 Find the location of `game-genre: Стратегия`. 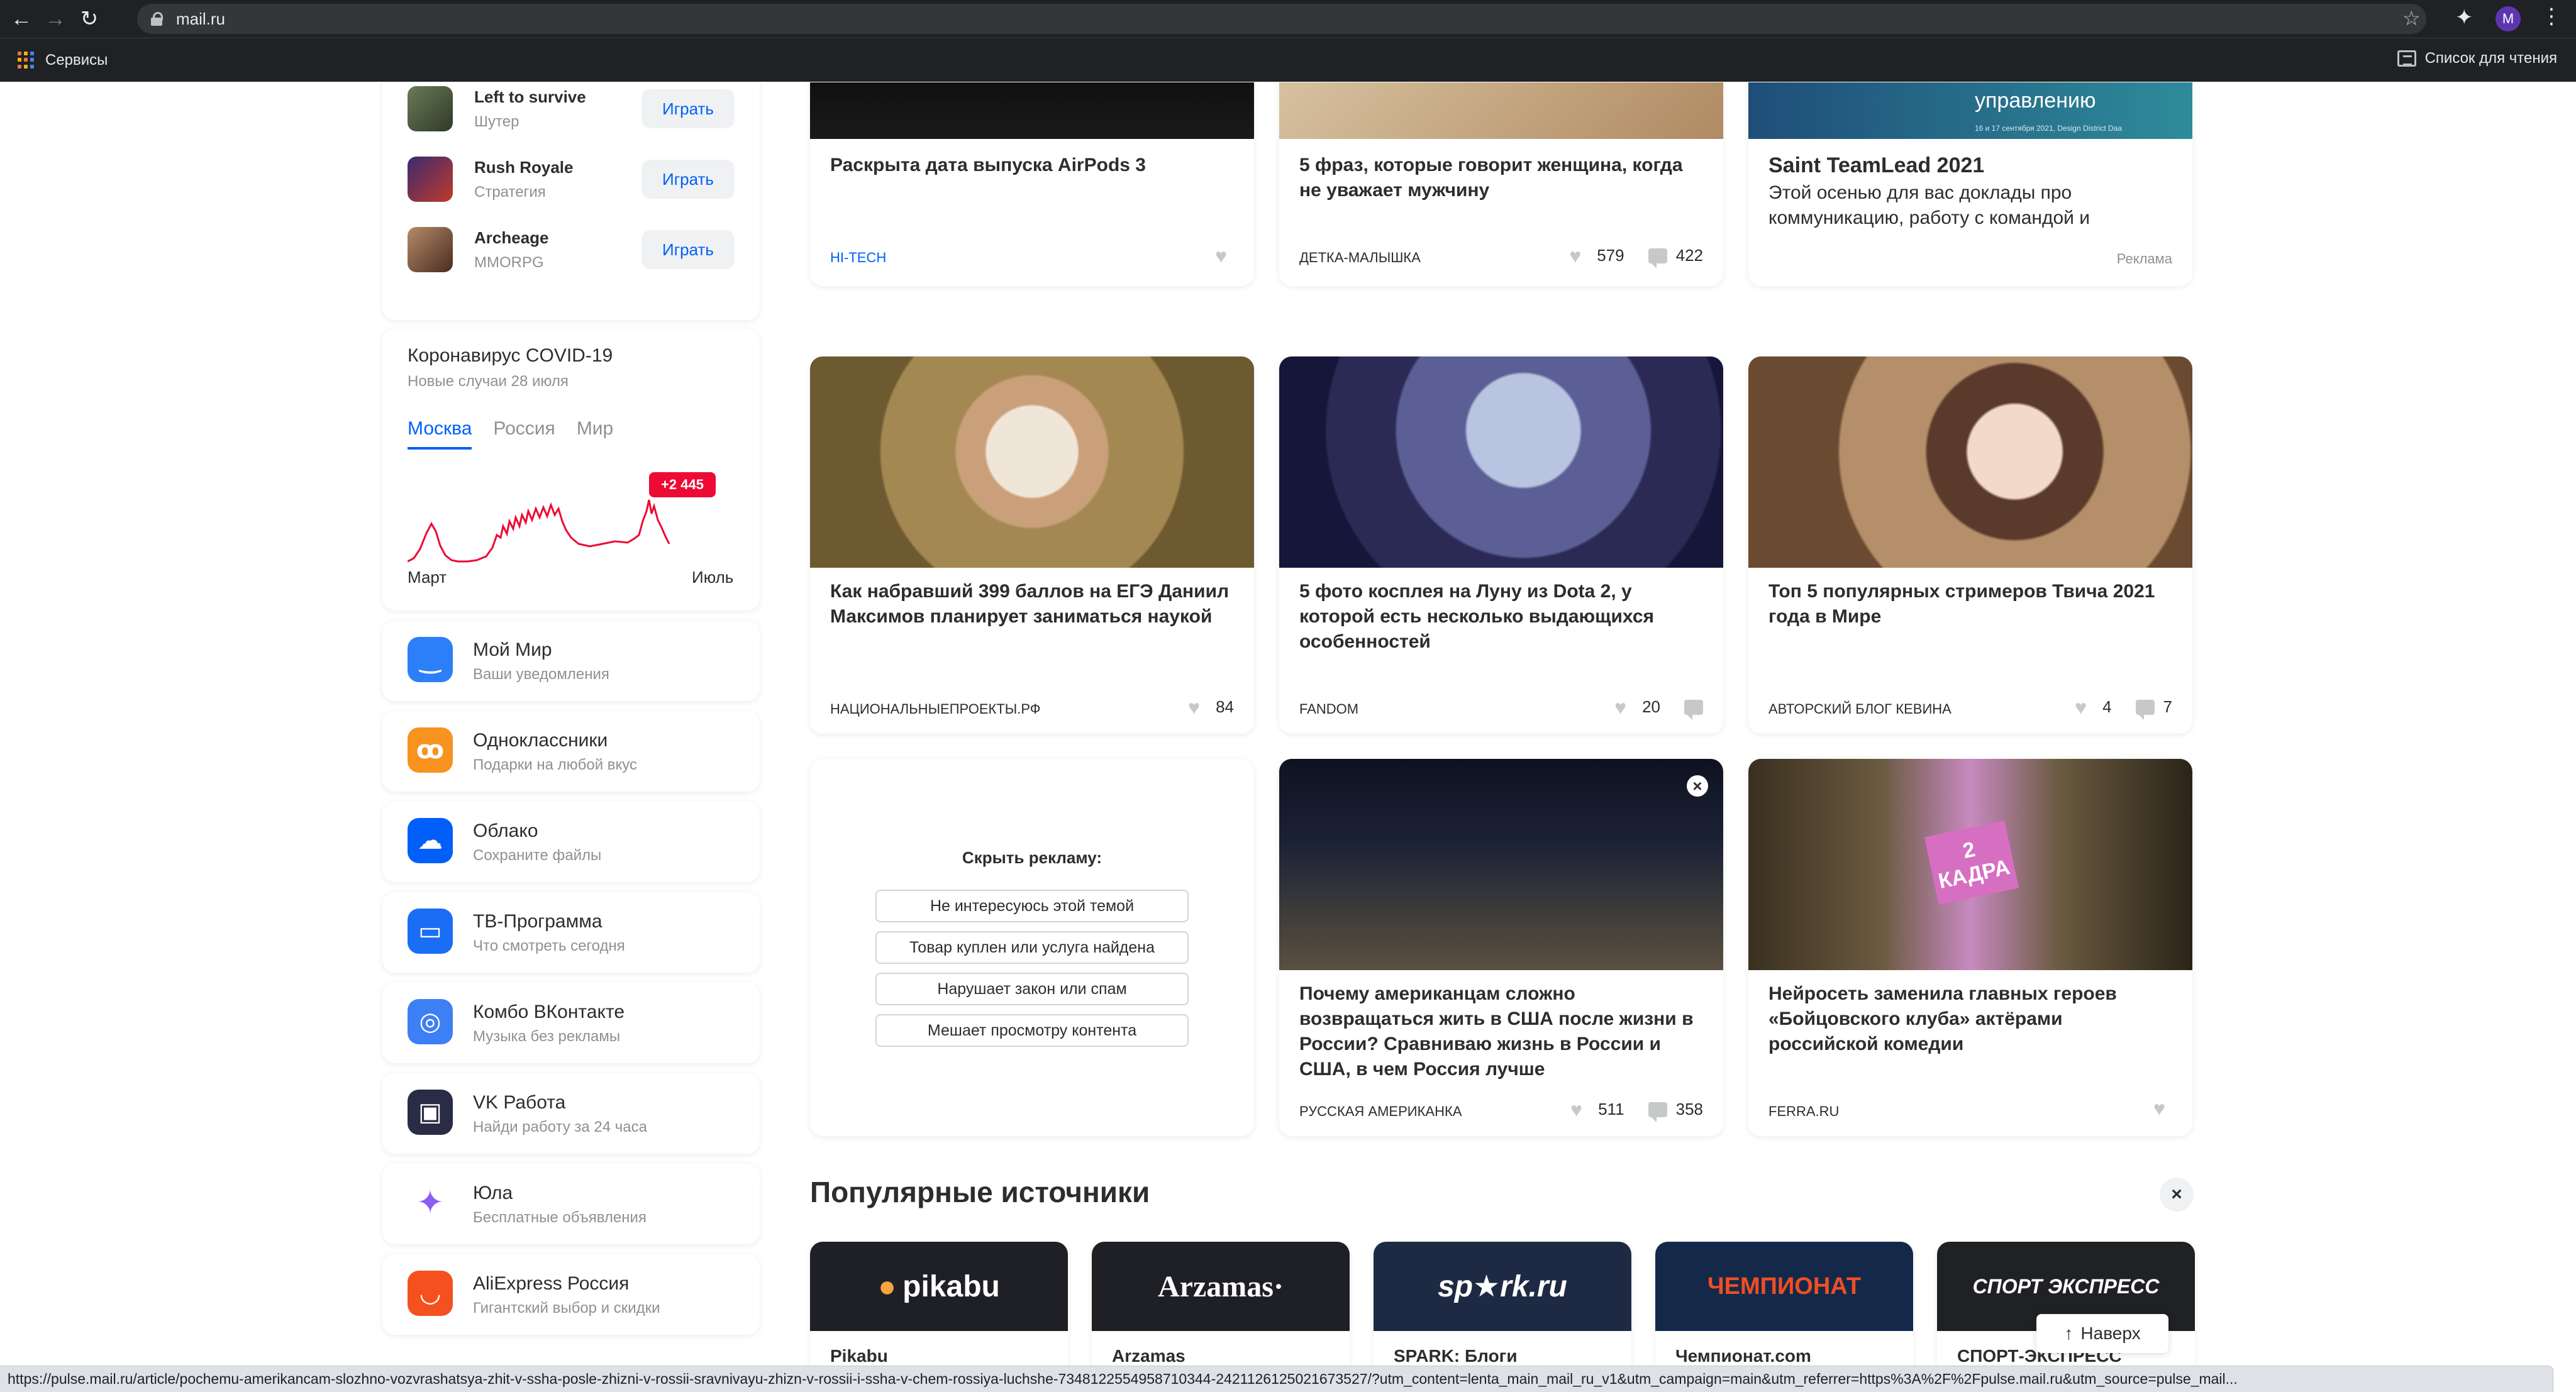

game-genre: Стратегия is located at coordinates (510, 192).